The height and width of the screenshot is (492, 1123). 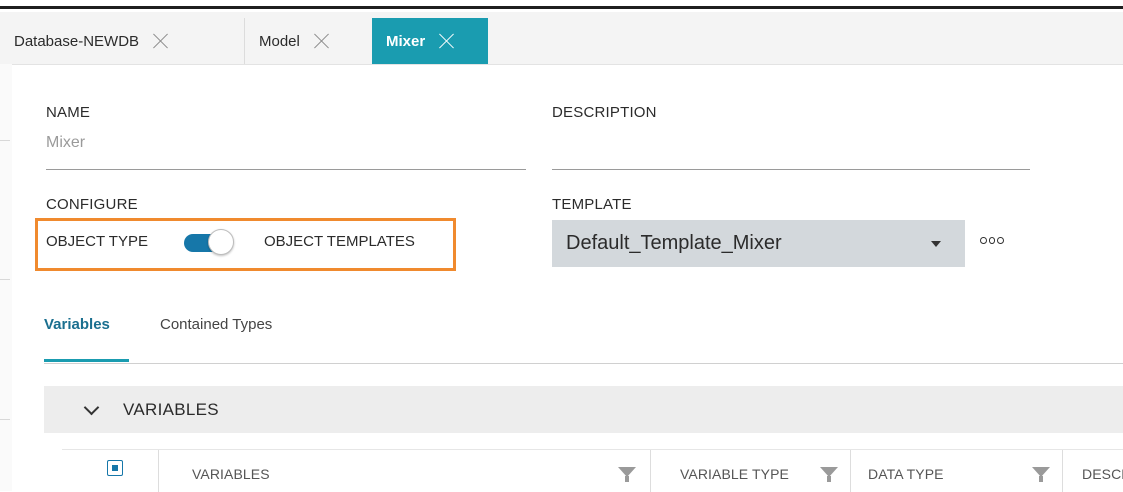 What do you see at coordinates (1102, 474) in the screenshot?
I see `column-header-description: DESCR` at bounding box center [1102, 474].